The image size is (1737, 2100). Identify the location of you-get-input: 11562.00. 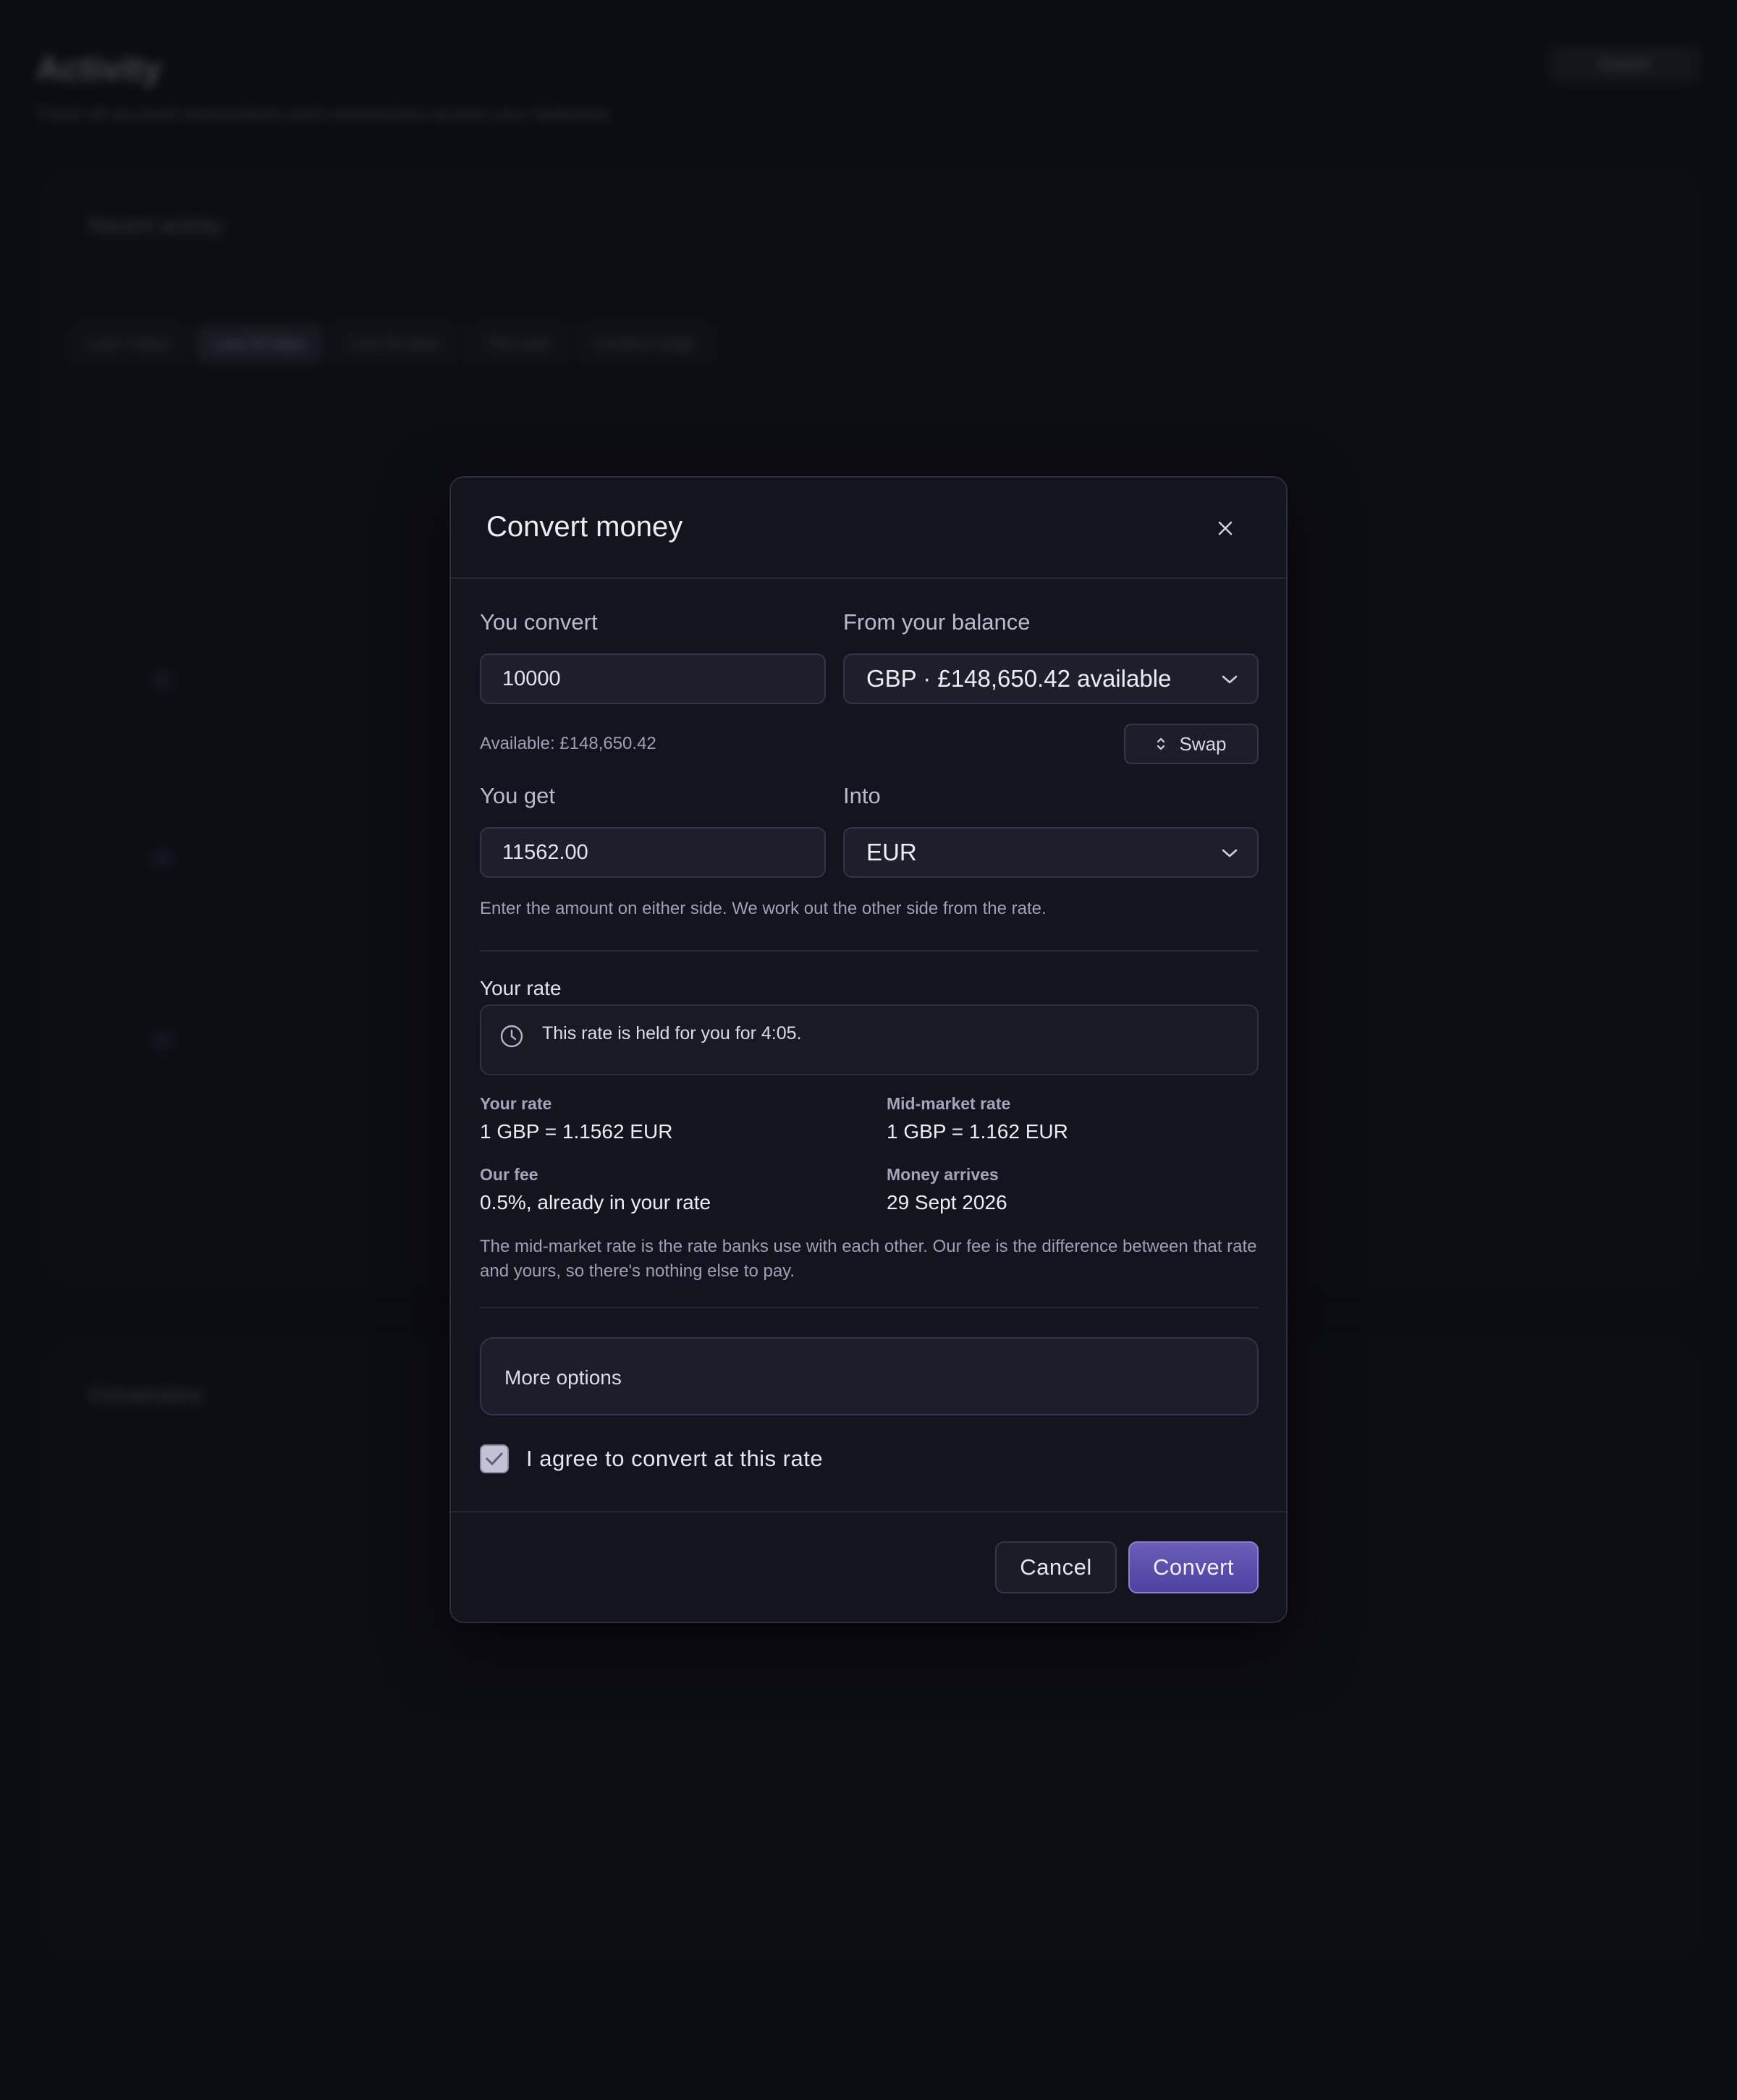
(653, 853).